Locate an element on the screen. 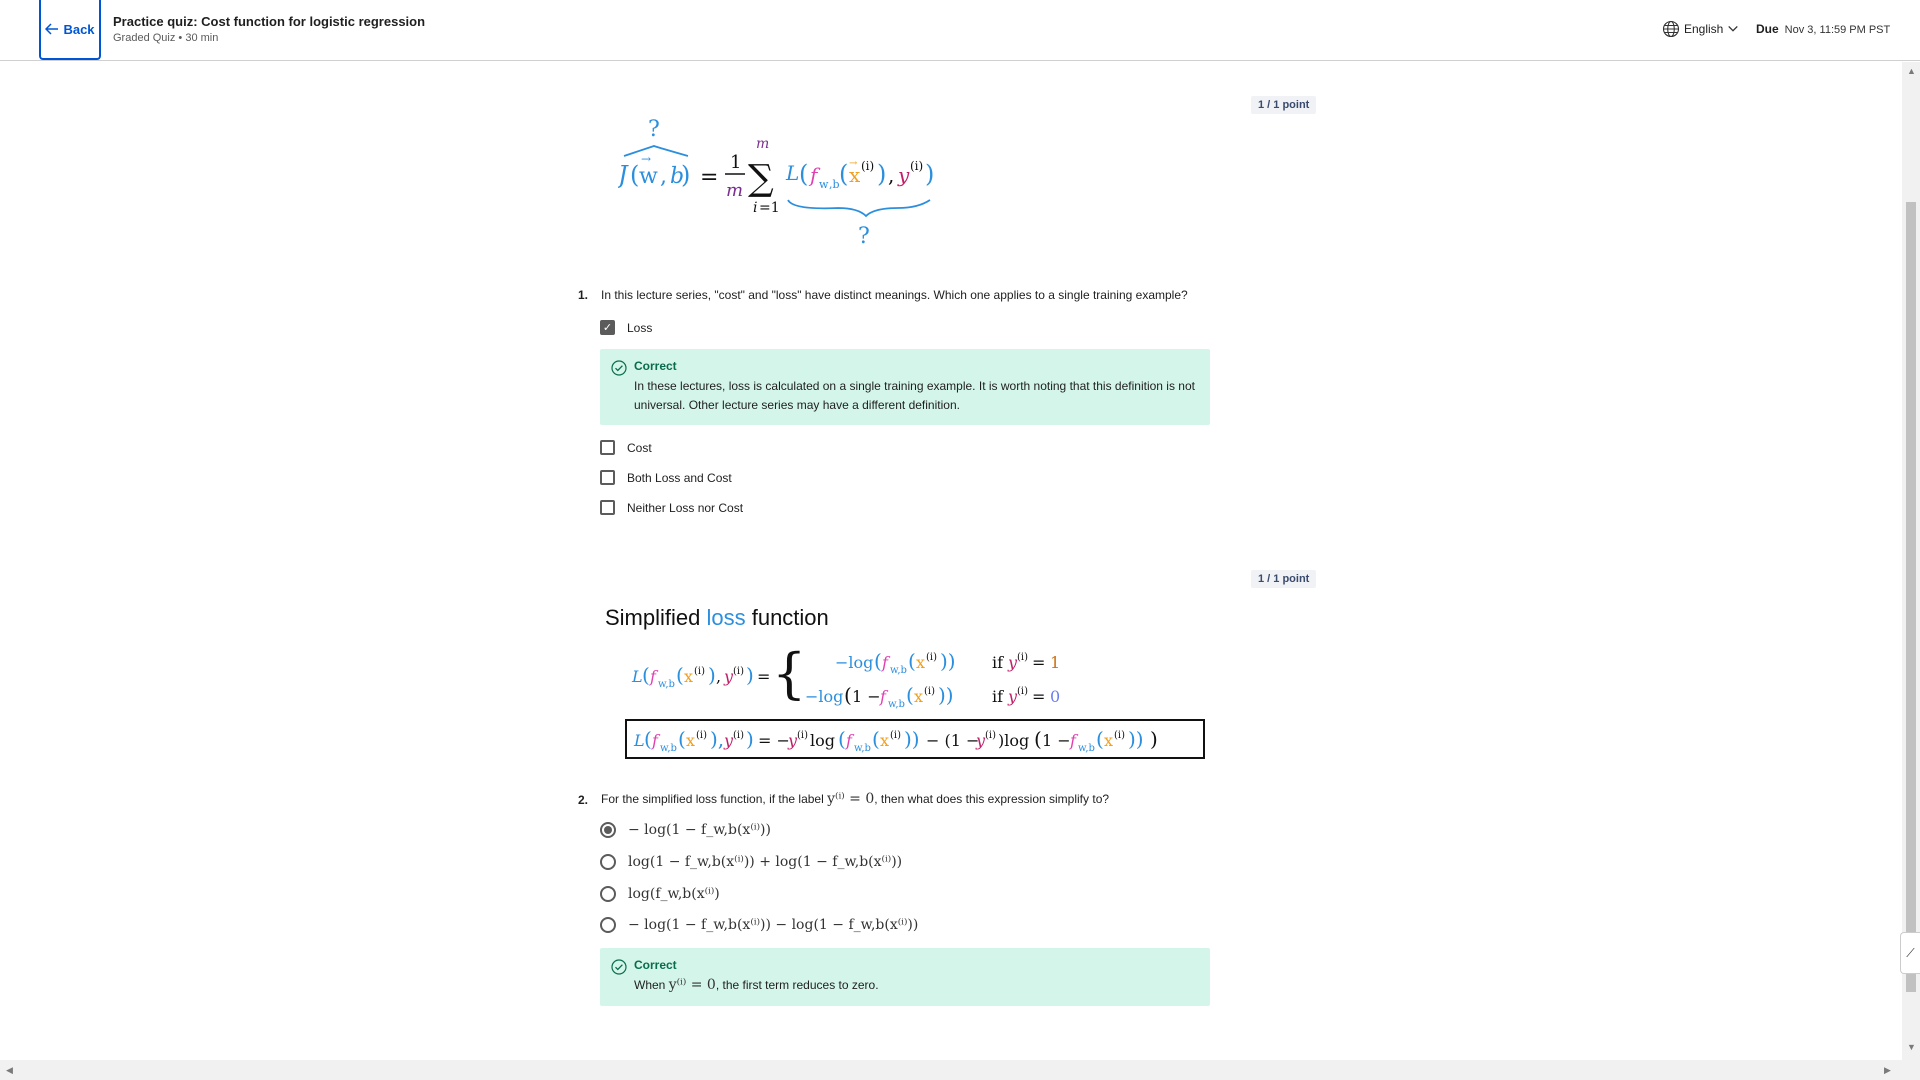 This screenshot has width=1920, height=1080. scroll-down-icon: ▼ is located at coordinates (1911, 1047).